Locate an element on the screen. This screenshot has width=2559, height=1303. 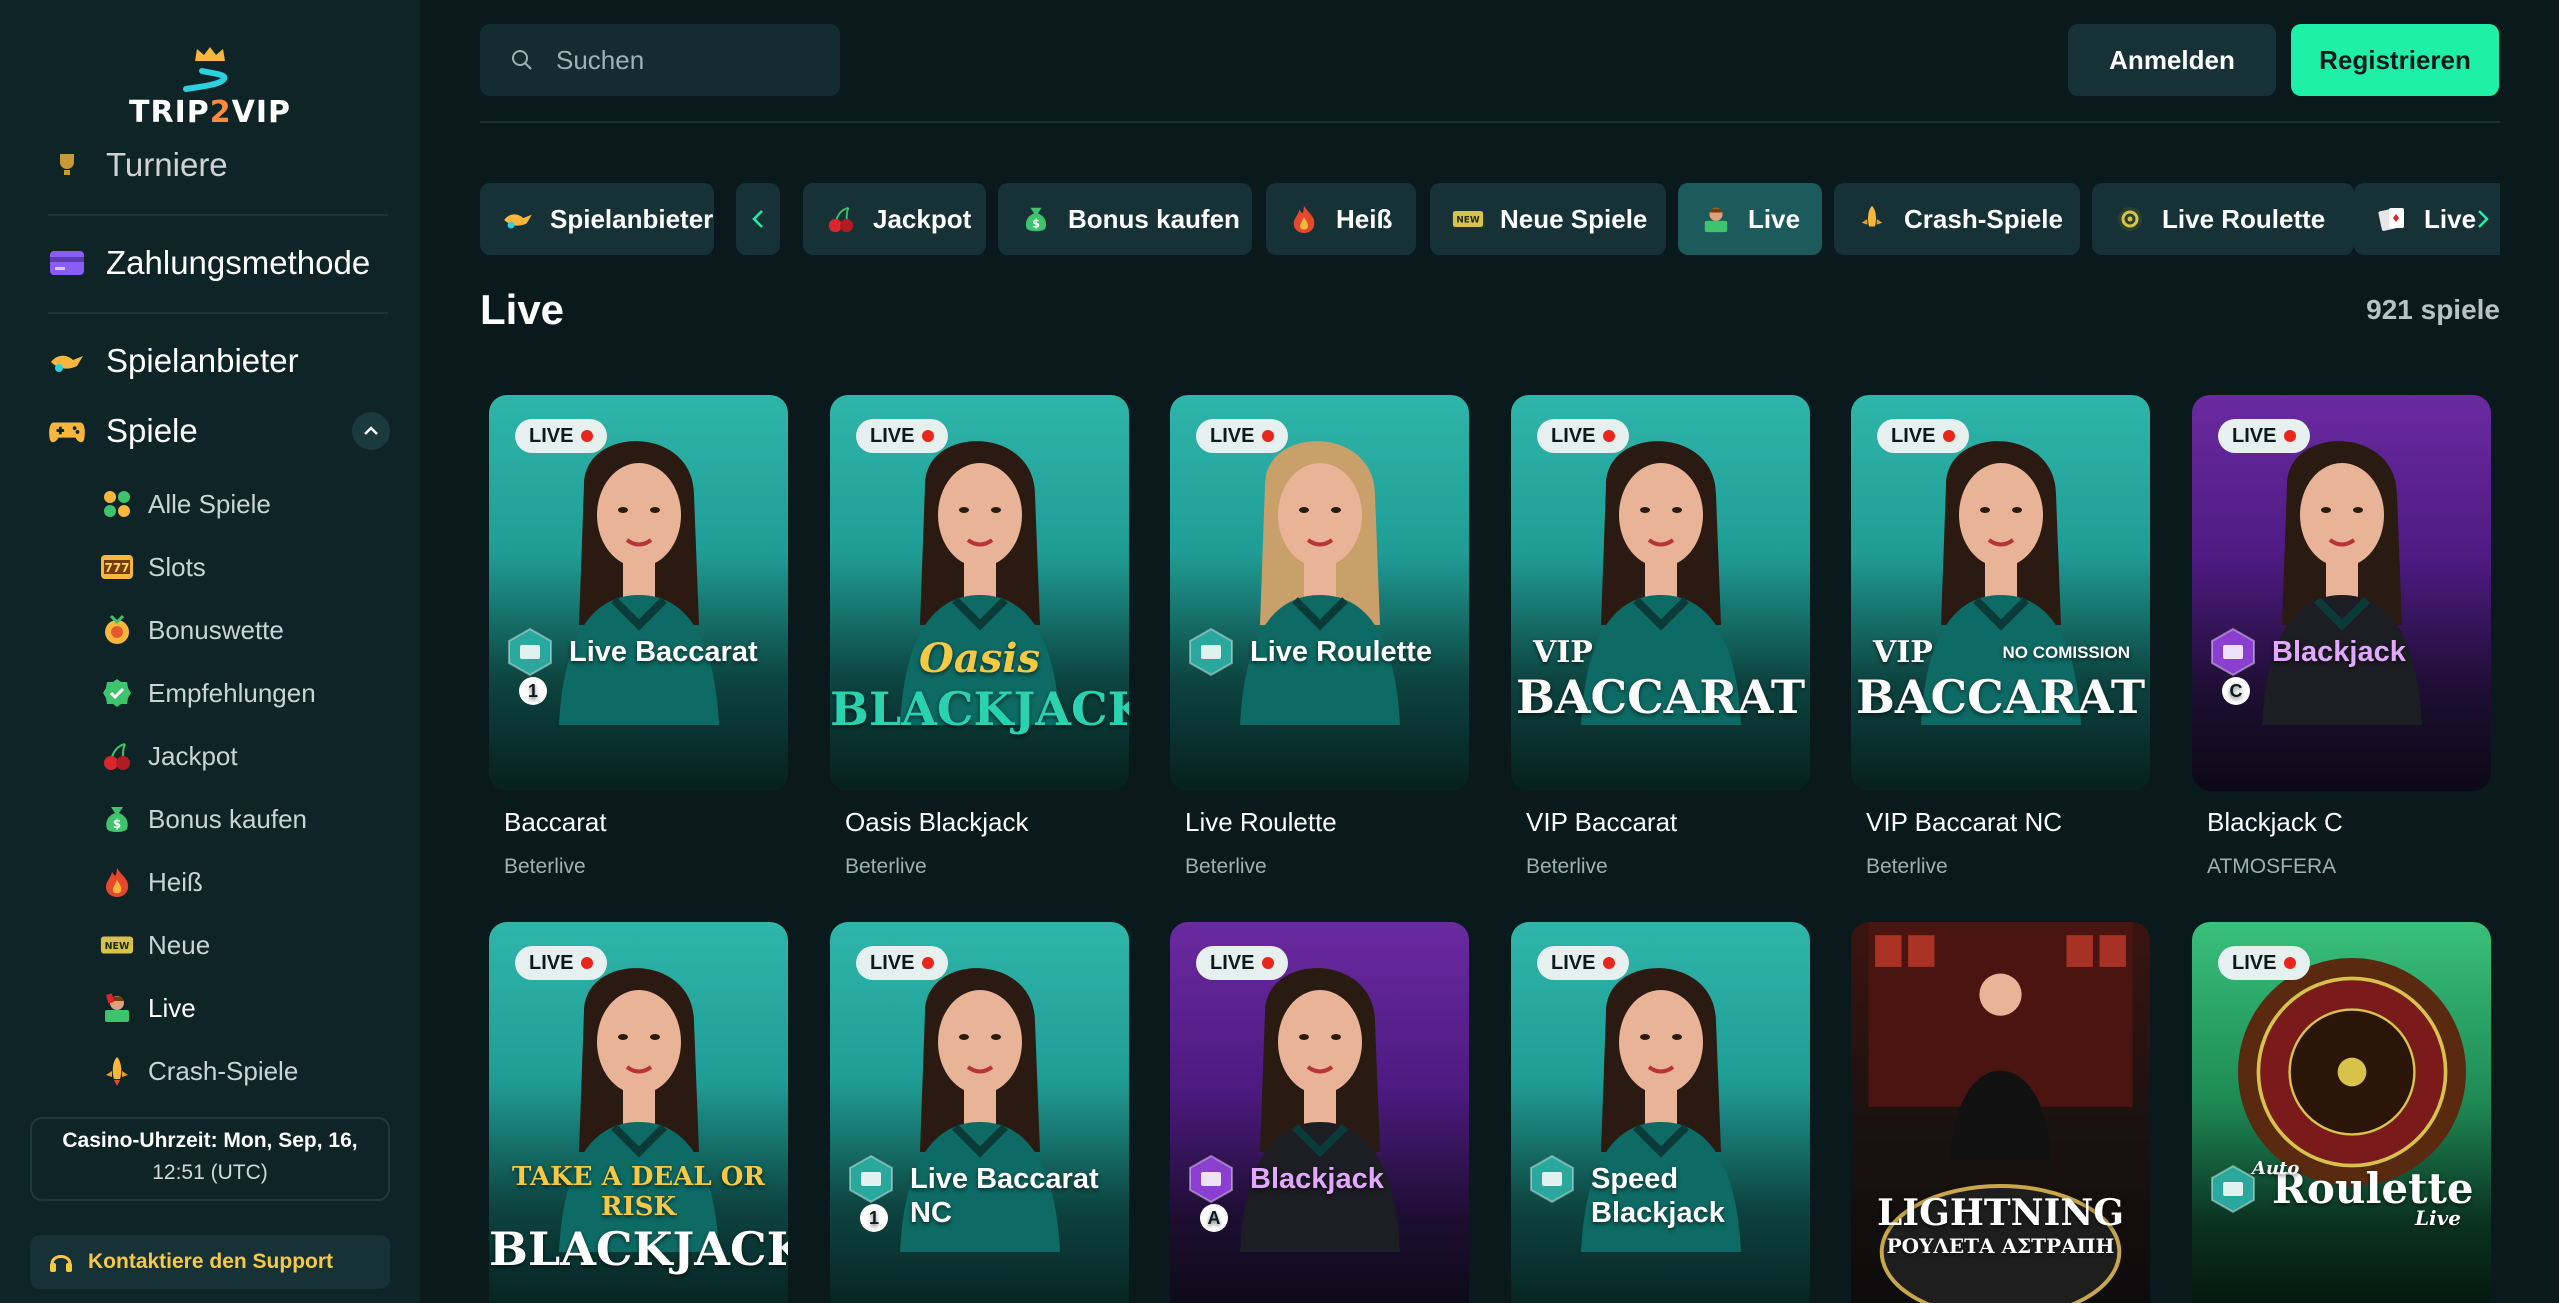
game-card: Live Baccarat 1 LIVE Baccarat Beterlive is located at coordinates (638, 636).